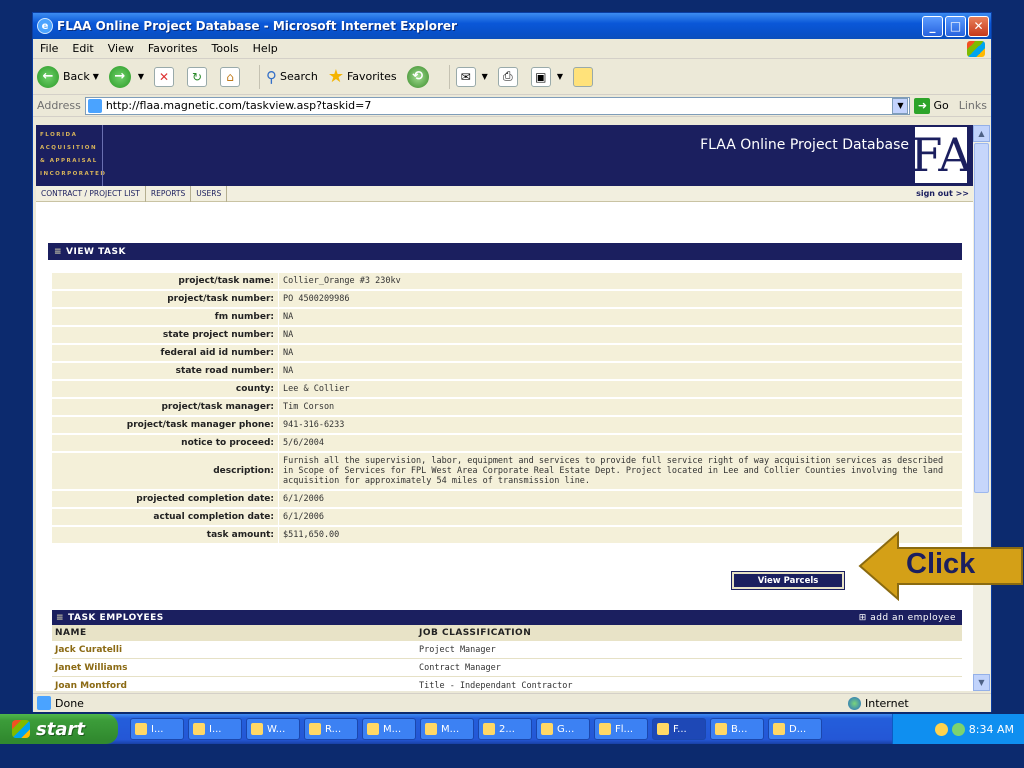 Image resolution: width=1024 pixels, height=768 pixels. Describe the element at coordinates (91, 193) in the screenshot. I see `nav-contract-project-list: CONTRACT / PROJECT LIST` at that location.